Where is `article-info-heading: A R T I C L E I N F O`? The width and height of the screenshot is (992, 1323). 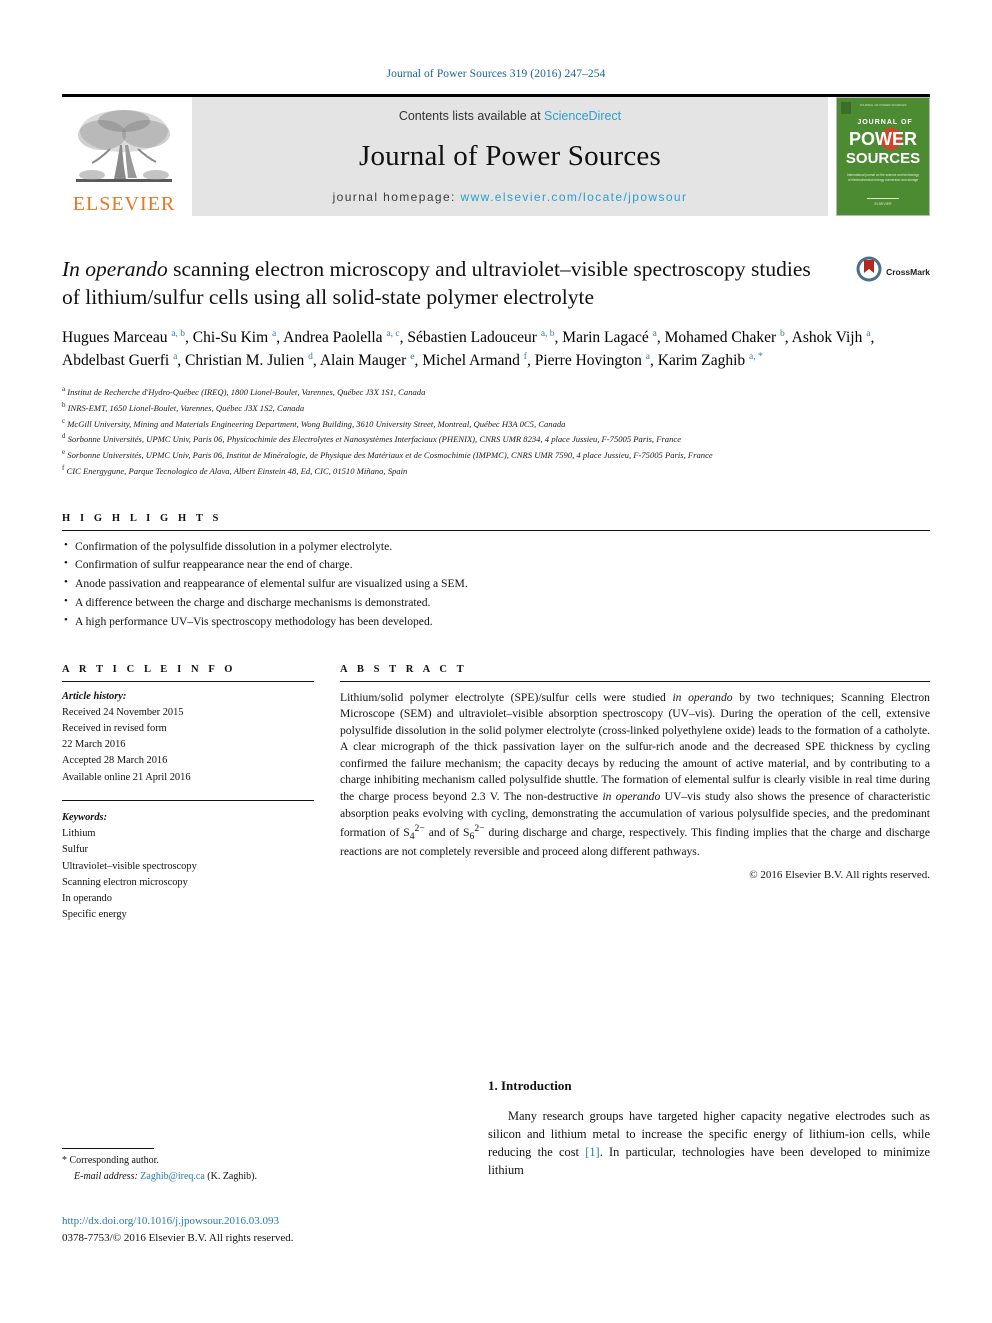 article-info-heading: A R T I C L E I N F O is located at coordinates (149, 669).